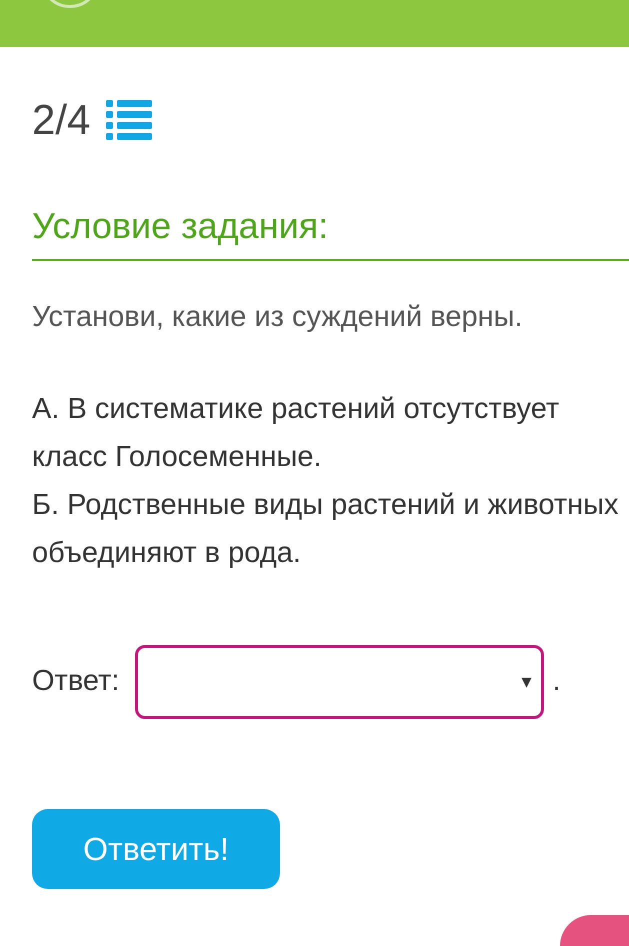 The height and width of the screenshot is (946, 629). What do you see at coordinates (296, 433) in the screenshot?
I see `statement-text: А. В систематике растений отсутствует класс Голосеменные.` at bounding box center [296, 433].